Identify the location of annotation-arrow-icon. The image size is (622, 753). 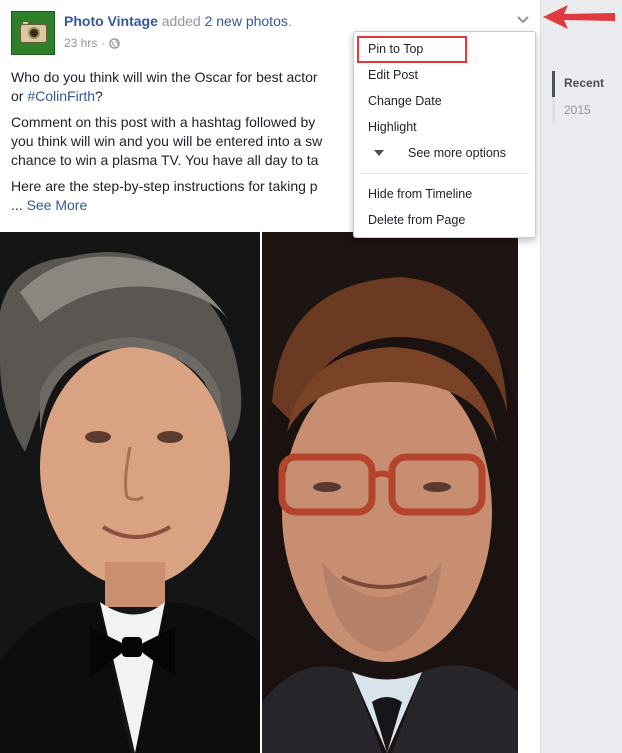
(579, 17).